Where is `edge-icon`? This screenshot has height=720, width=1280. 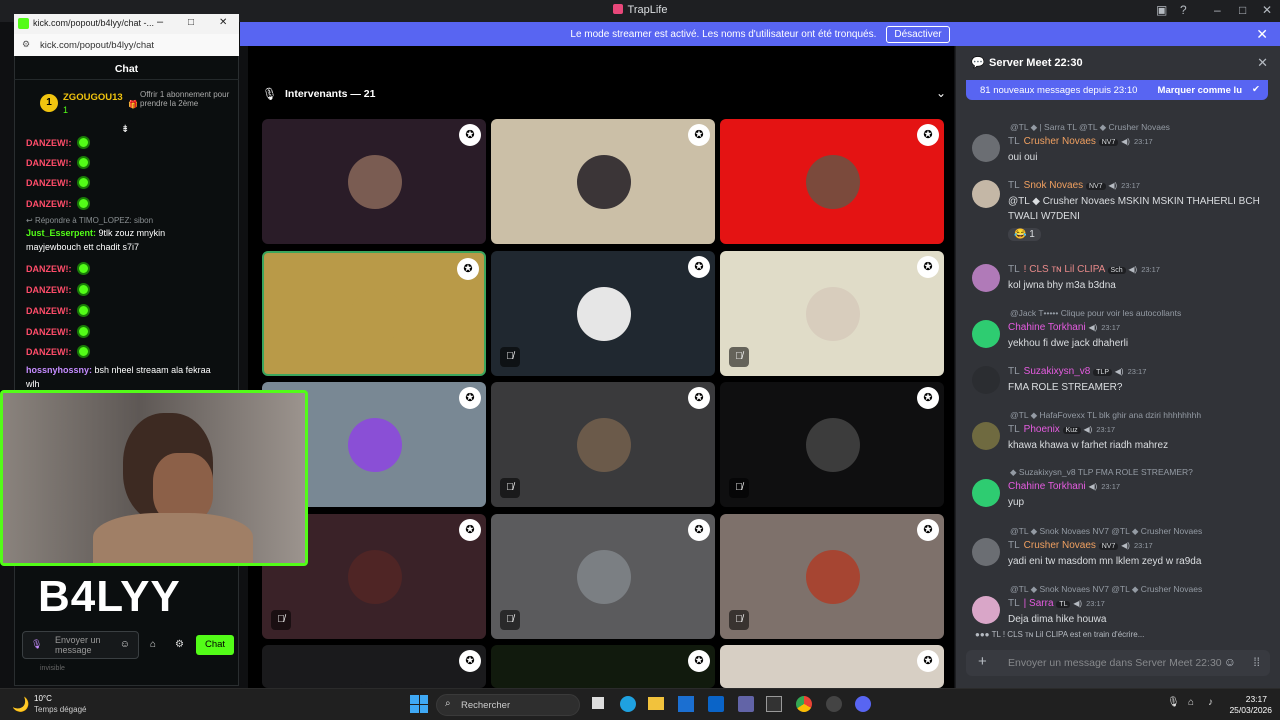
edge-icon is located at coordinates (628, 704).